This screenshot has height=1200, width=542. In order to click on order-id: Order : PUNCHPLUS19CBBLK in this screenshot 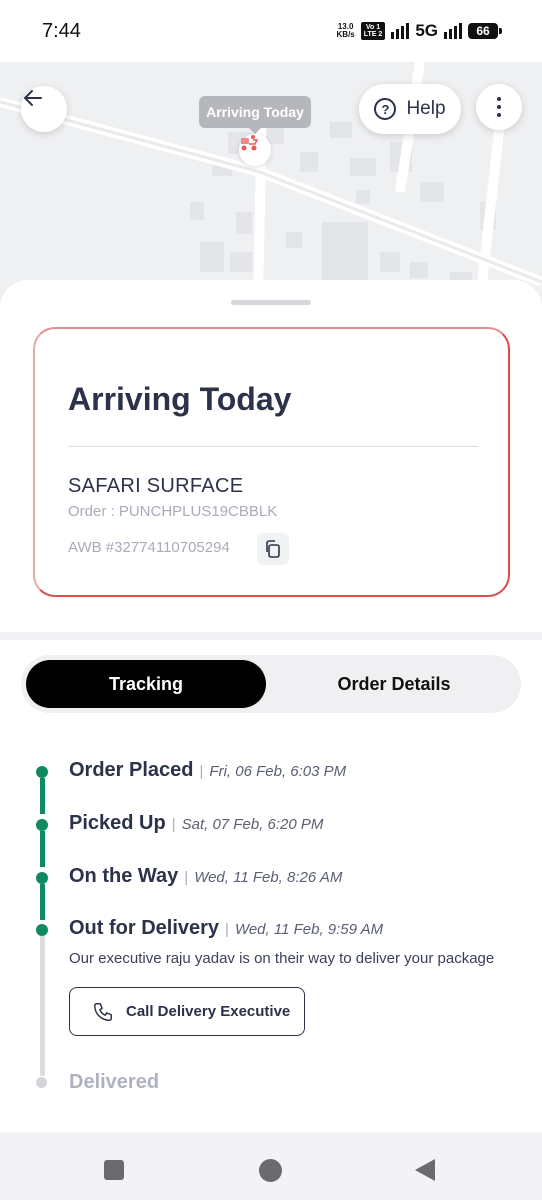, I will do `click(173, 511)`.